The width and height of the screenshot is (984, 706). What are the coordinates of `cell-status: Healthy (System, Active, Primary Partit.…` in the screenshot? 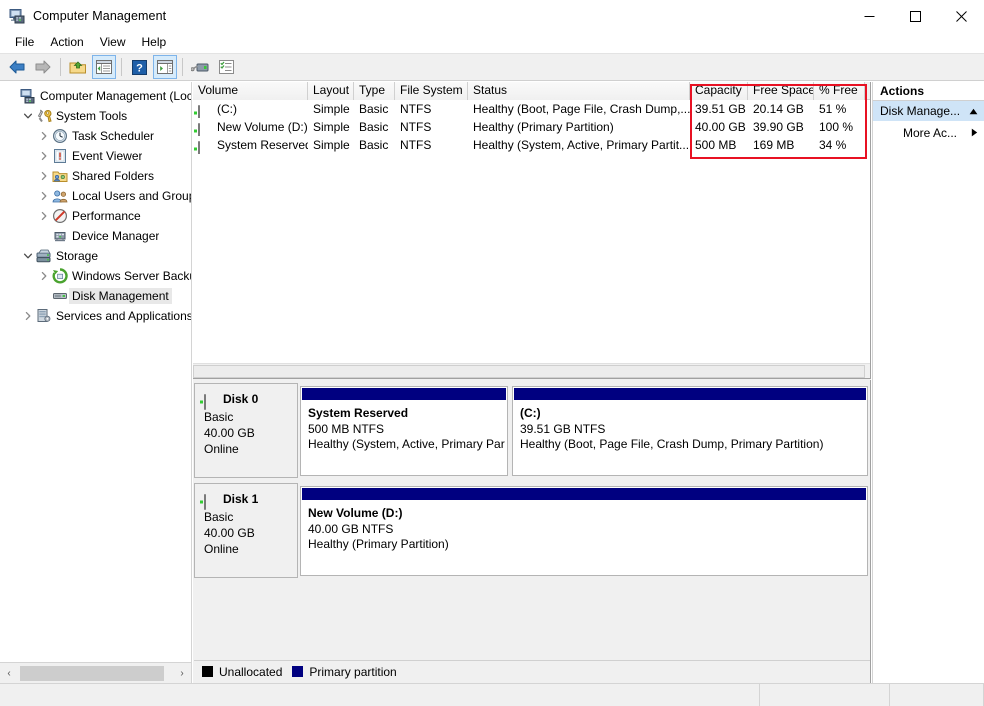 It's located at (581, 145).